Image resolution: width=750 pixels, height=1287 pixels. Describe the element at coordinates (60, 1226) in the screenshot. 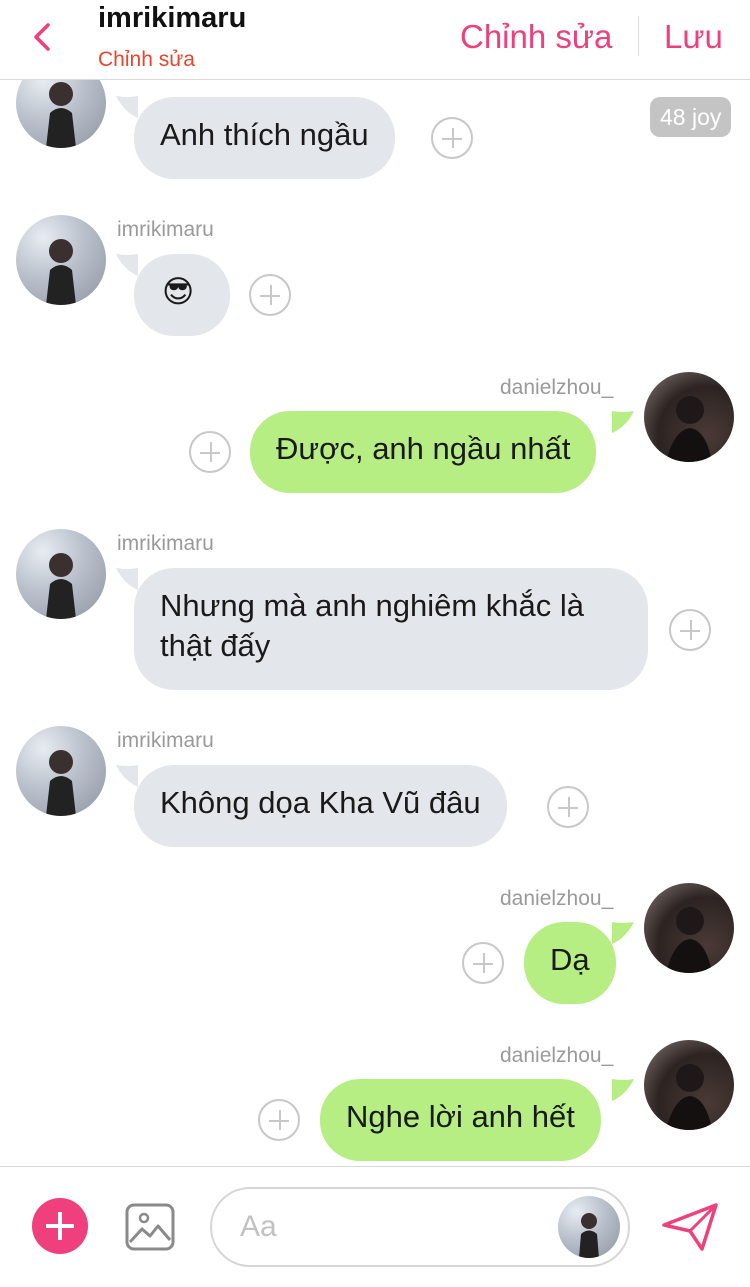

I see `plus-icon` at that location.